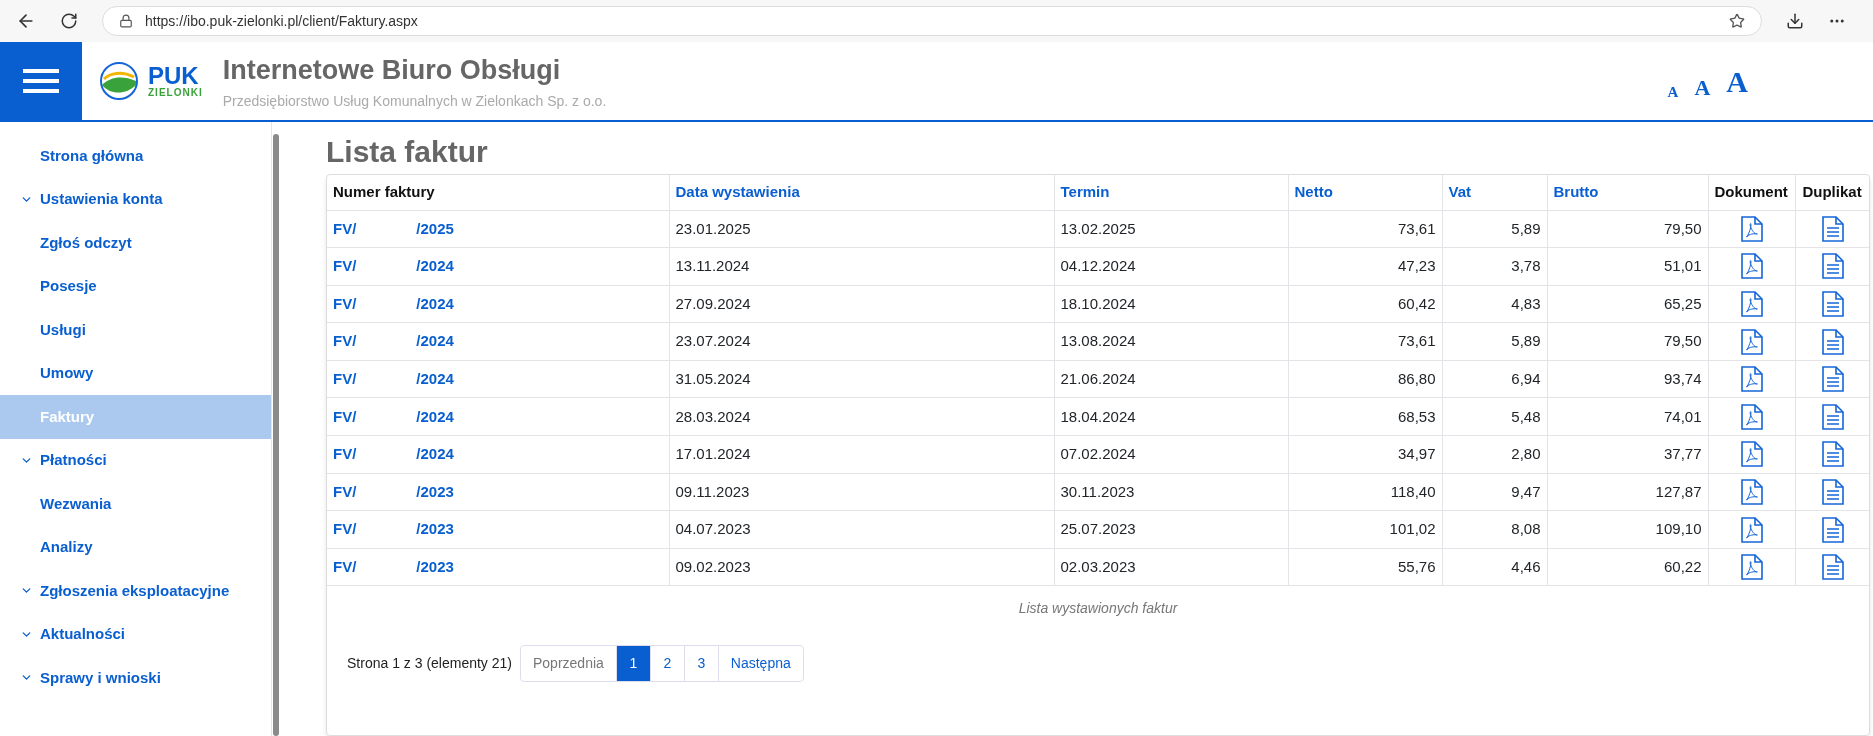 The width and height of the screenshot is (1873, 736). Describe the element at coordinates (1494, 192) in the screenshot. I see `column-header: Vat` at that location.